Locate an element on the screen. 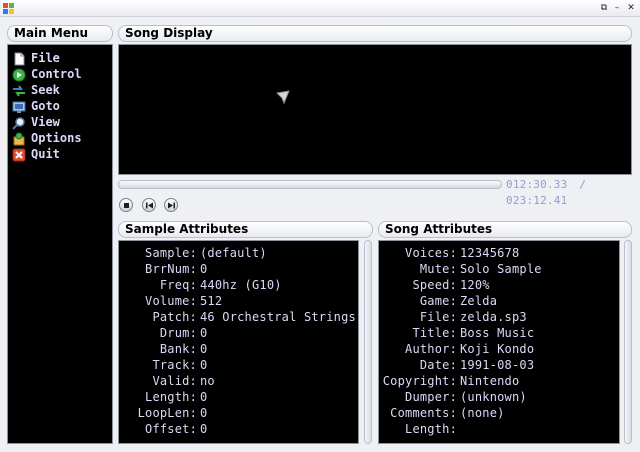 This screenshot has width=640, height=452. attribute-value: (unknown) is located at coordinates (493, 397).